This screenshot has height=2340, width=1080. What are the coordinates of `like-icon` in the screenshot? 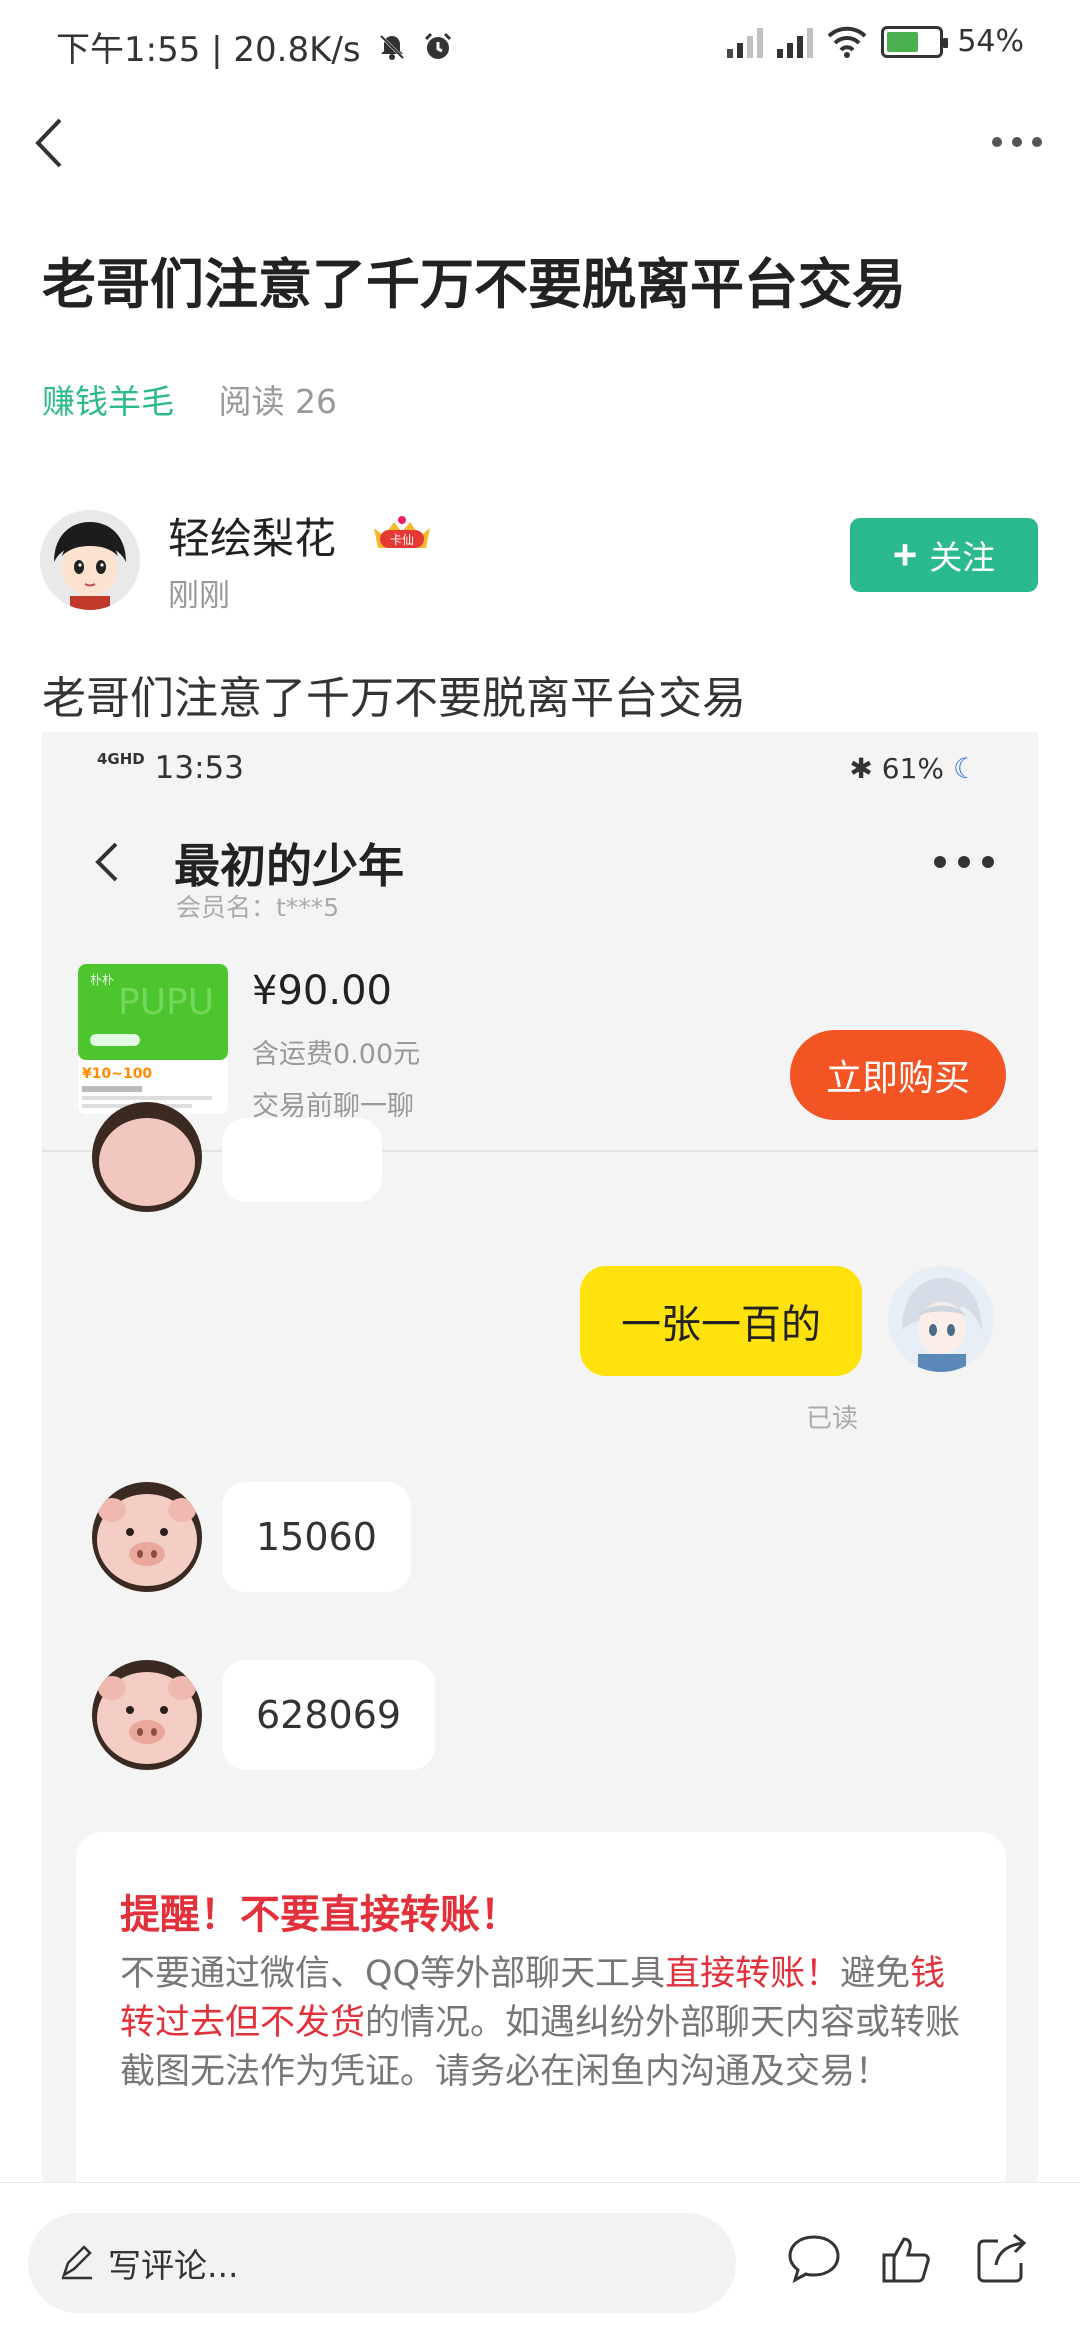 It's located at (906, 2260).